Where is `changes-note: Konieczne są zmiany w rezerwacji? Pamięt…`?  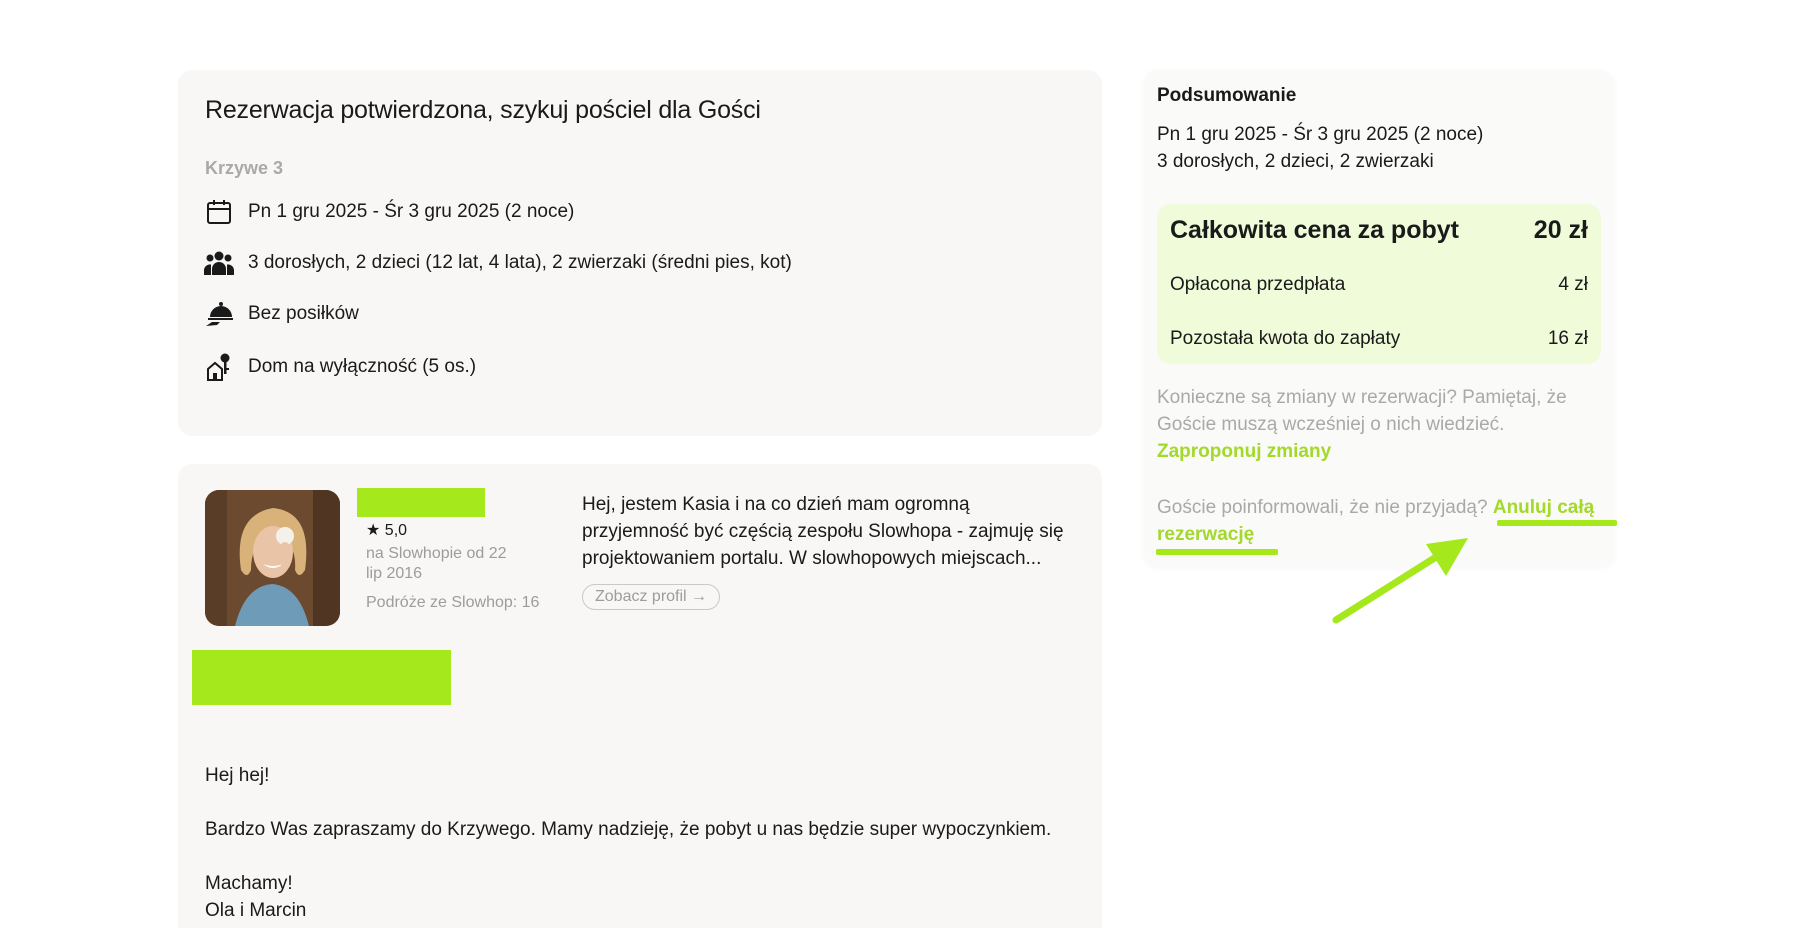 changes-note: Konieczne są zmiany w rezerwacji? Pamięt… is located at coordinates (1382, 424).